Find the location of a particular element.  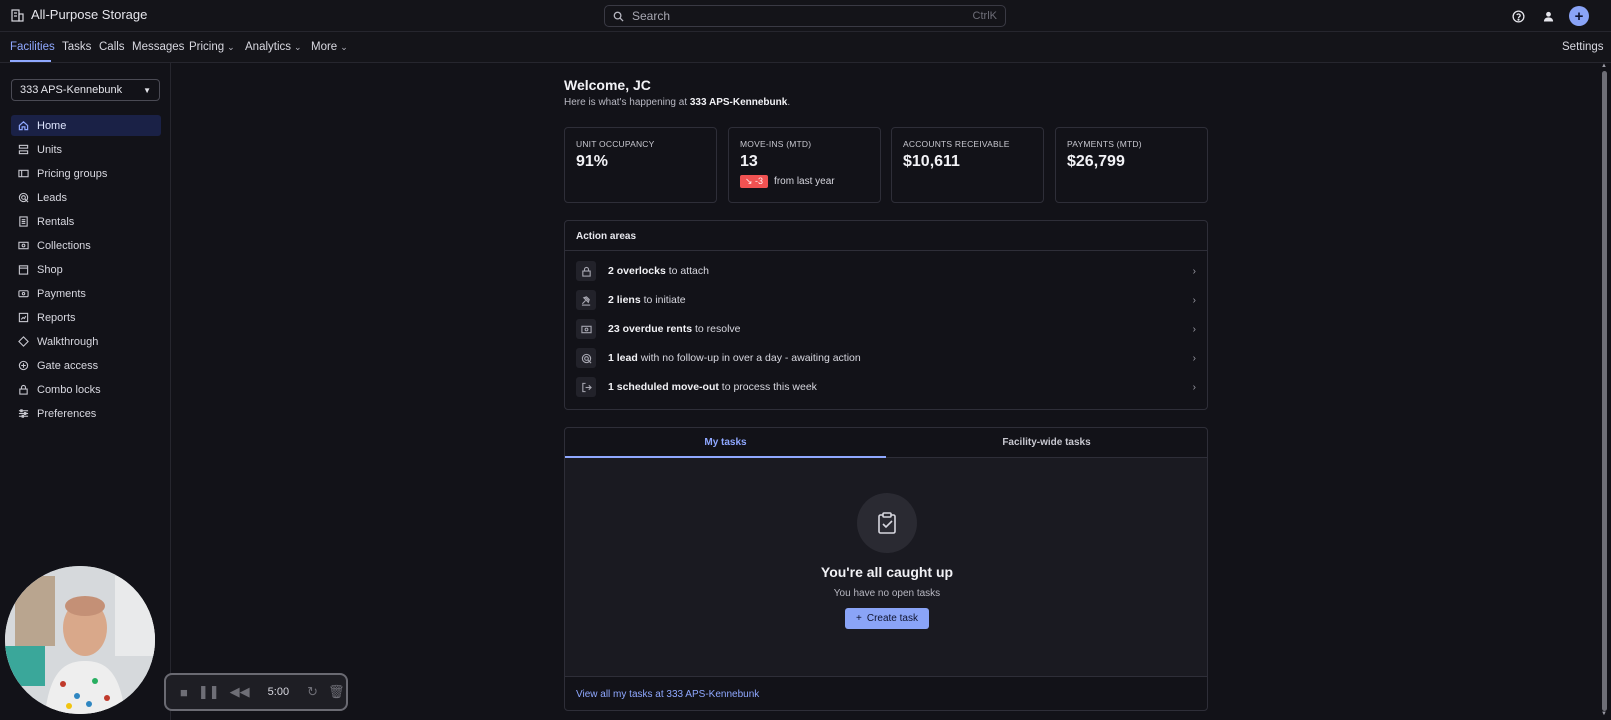

facility-select: 333 APS-Kennebunk ▼ is located at coordinates (85, 90).